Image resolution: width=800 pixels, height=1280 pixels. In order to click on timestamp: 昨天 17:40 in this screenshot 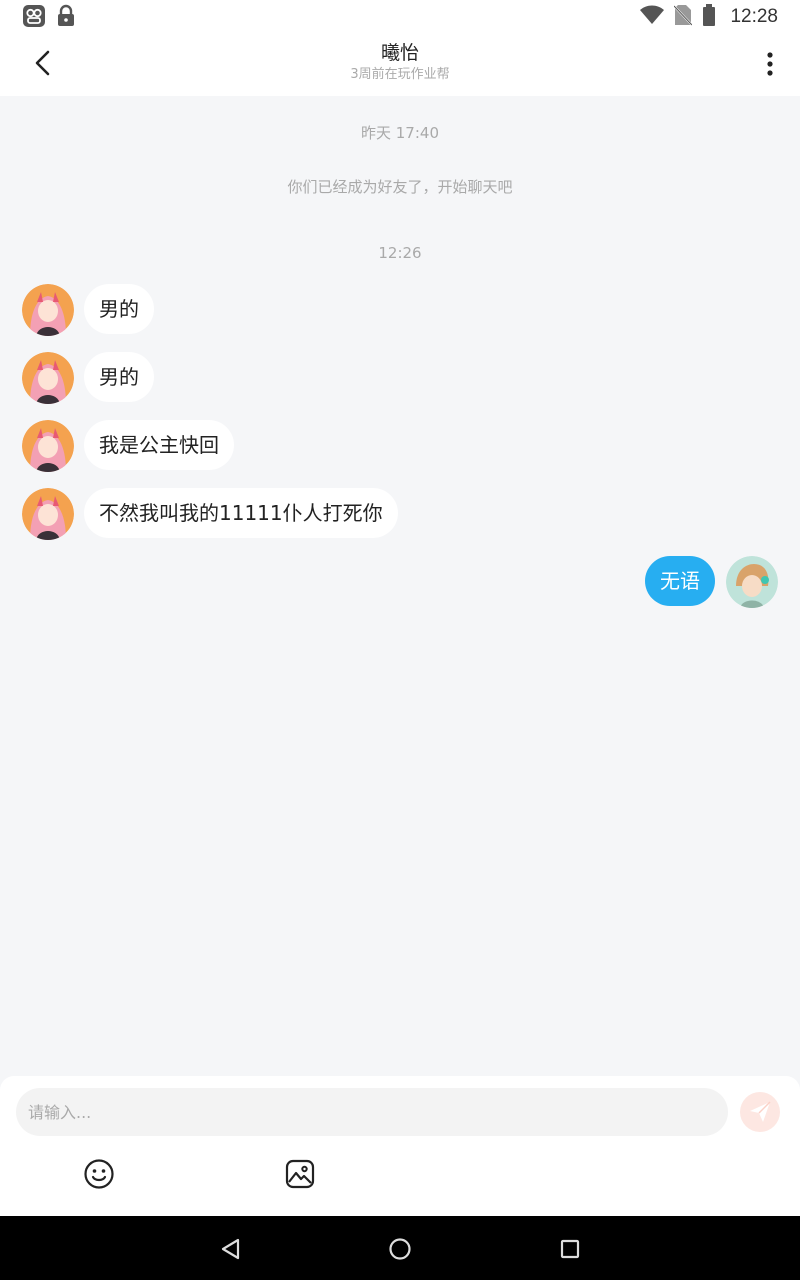, I will do `click(400, 133)`.